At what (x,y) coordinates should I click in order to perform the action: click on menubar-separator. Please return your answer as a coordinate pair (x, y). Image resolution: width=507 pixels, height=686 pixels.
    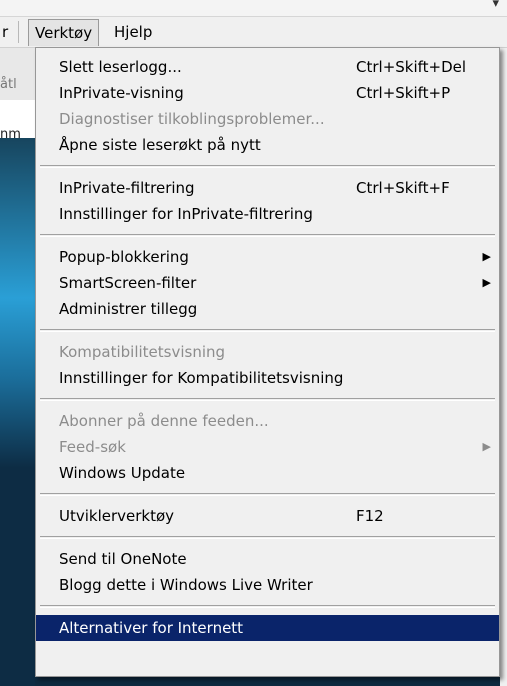
    Looking at the image, I should click on (18, 32).